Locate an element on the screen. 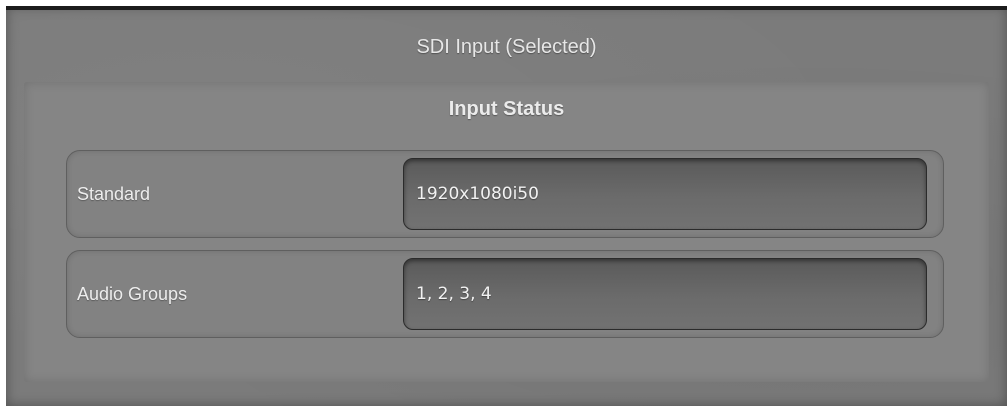 The image size is (1007, 406). panel-top-border is located at coordinates (506, 8).